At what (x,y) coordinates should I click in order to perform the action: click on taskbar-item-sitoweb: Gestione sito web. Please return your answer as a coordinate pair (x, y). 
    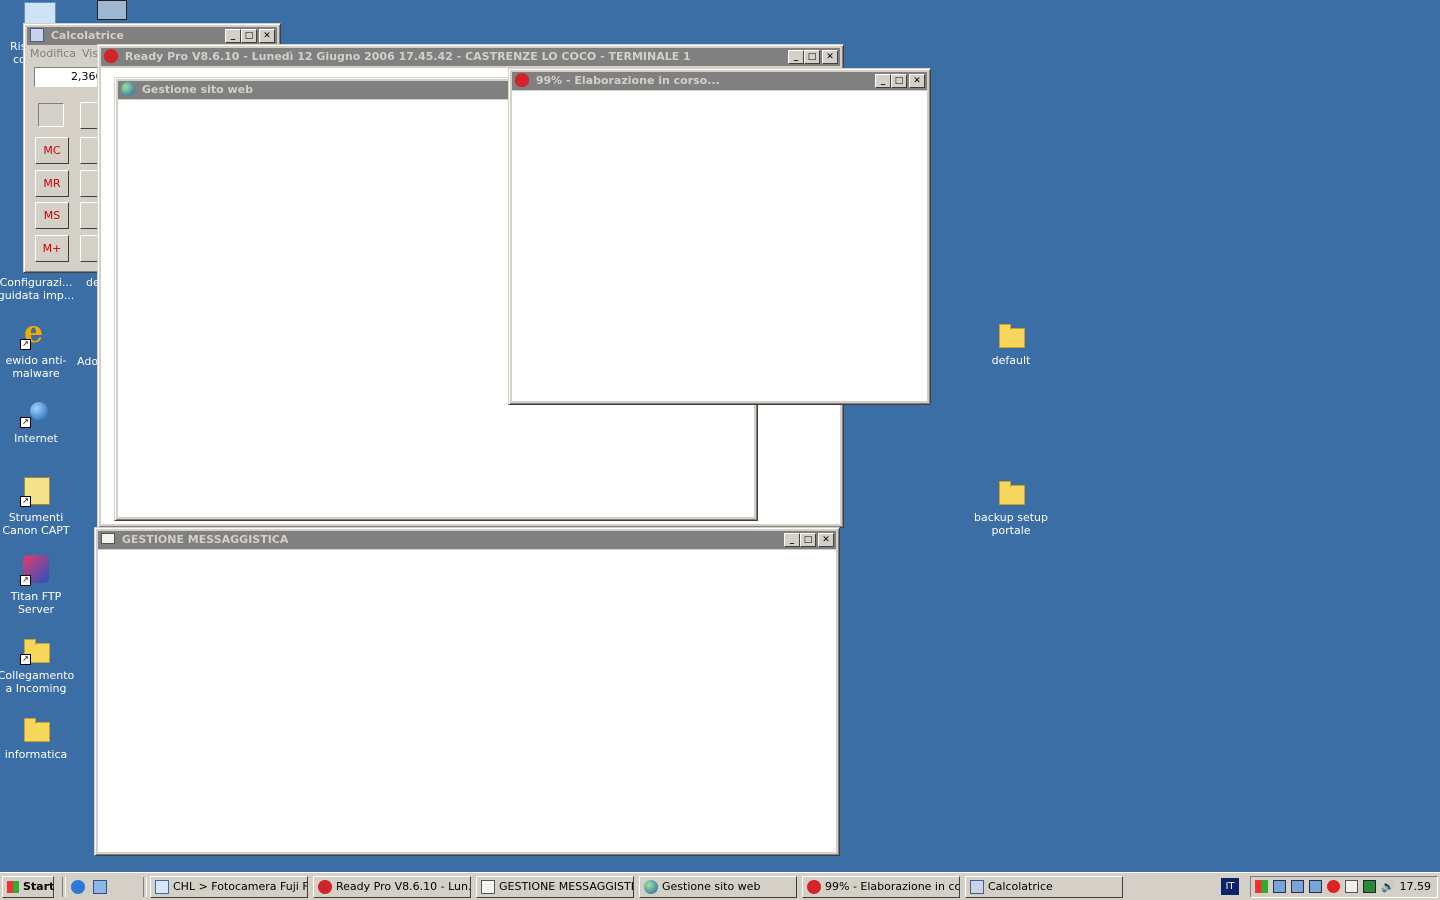
    Looking at the image, I should click on (718, 887).